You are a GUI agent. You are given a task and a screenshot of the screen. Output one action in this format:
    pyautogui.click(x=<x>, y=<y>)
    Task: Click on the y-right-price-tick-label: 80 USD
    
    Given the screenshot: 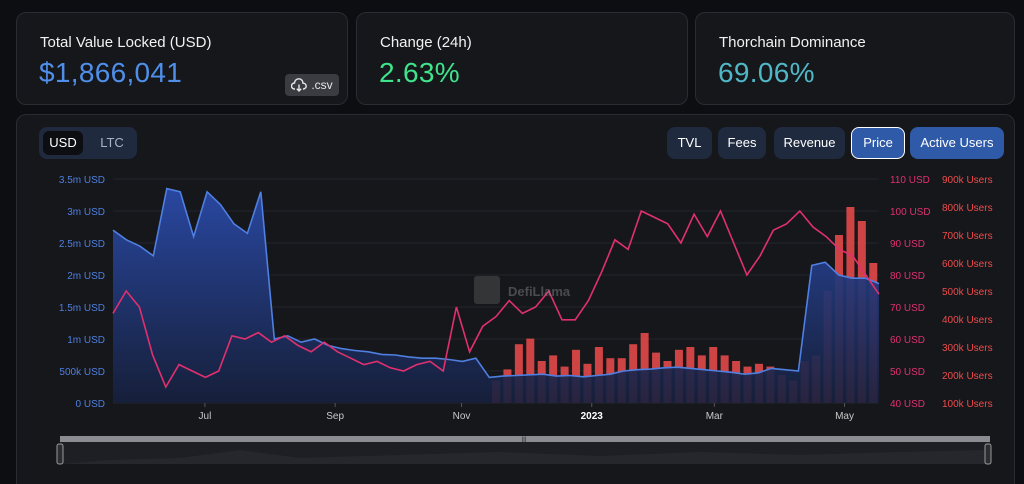 What is the action you would take?
    pyautogui.click(x=907, y=276)
    